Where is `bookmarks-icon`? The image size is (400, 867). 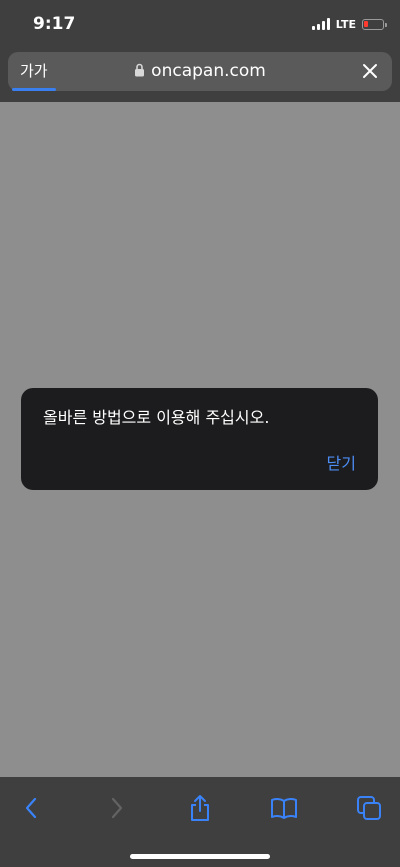
bookmarks-icon is located at coordinates (284, 808).